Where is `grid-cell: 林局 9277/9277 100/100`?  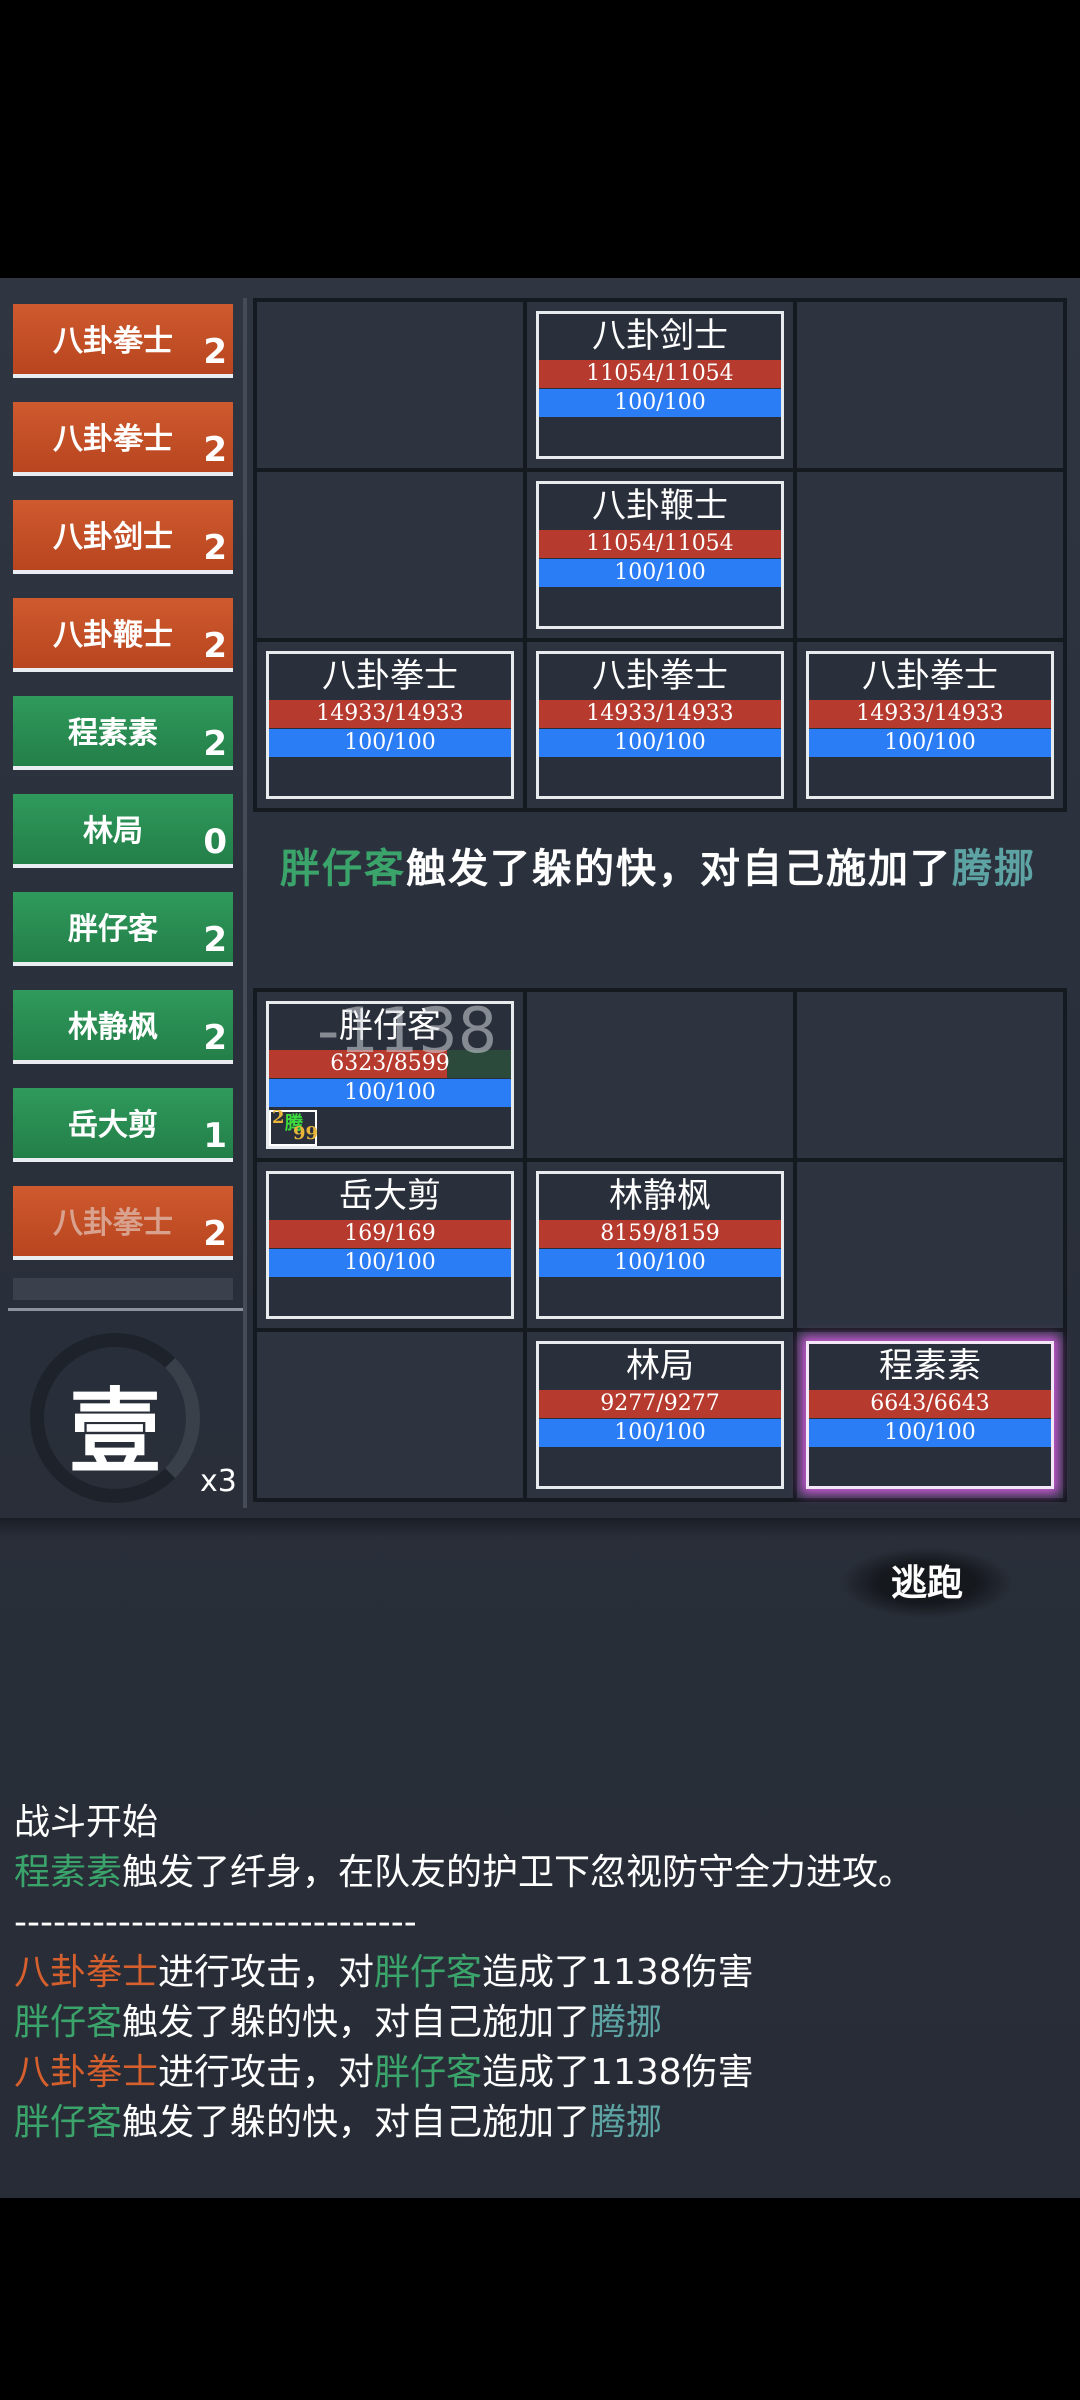 grid-cell: 林局 9277/9277 100/100 is located at coordinates (660, 1415).